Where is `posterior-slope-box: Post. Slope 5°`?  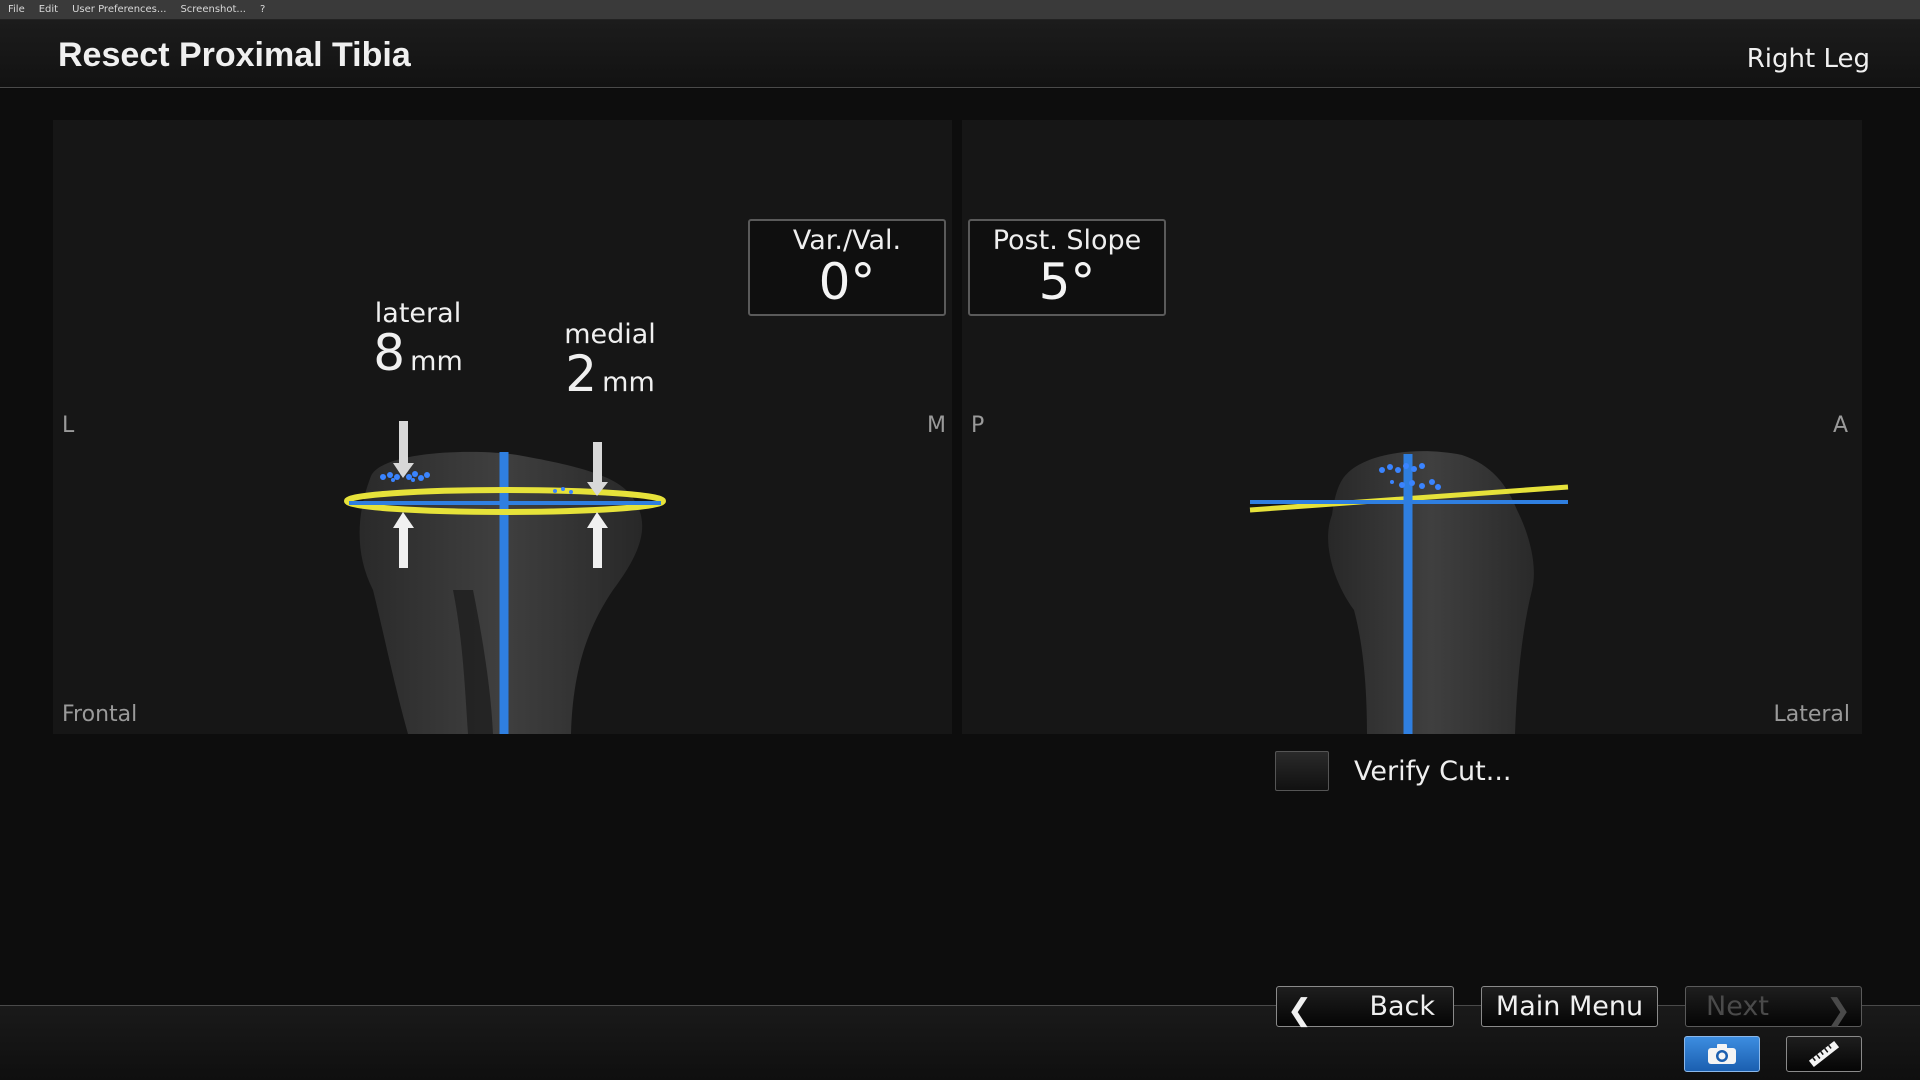 posterior-slope-box: Post. Slope 5° is located at coordinates (1067, 267).